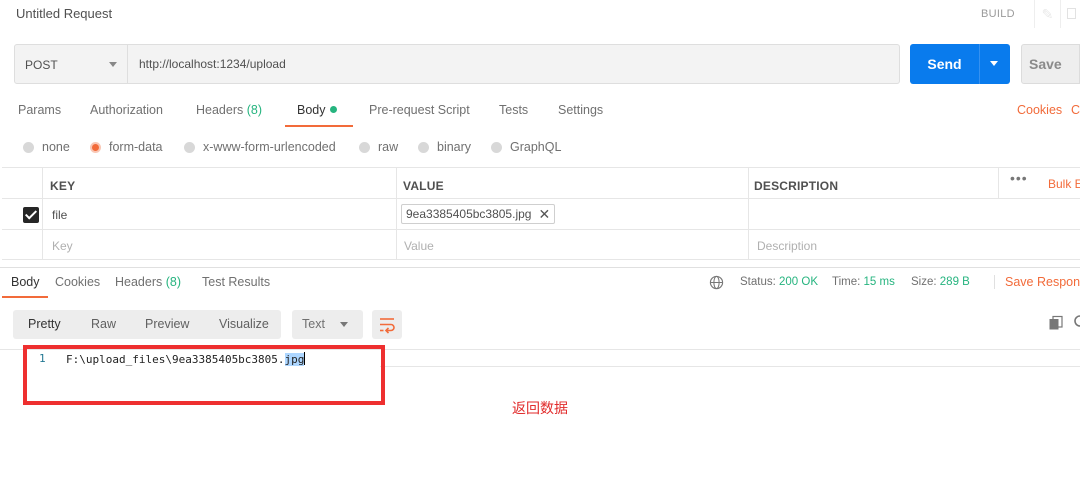 The image size is (1080, 492). What do you see at coordinates (44, 324) in the screenshot?
I see `view-mode-pretty: Pretty` at bounding box center [44, 324].